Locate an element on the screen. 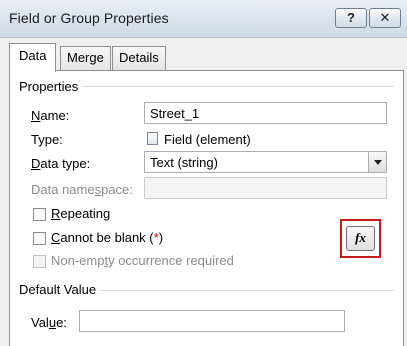 The image size is (407, 346). question-mark-icon: ? is located at coordinates (351, 17).